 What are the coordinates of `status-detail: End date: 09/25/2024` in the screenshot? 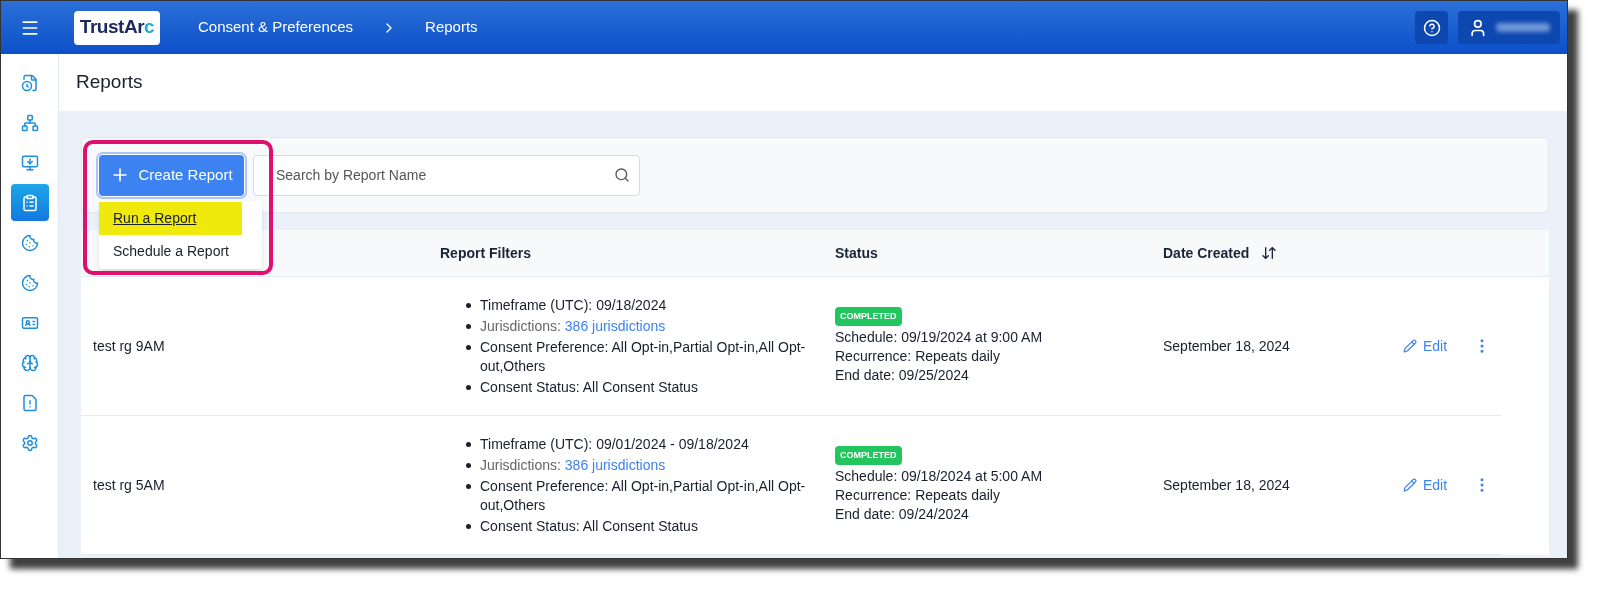 It's located at (902, 375).